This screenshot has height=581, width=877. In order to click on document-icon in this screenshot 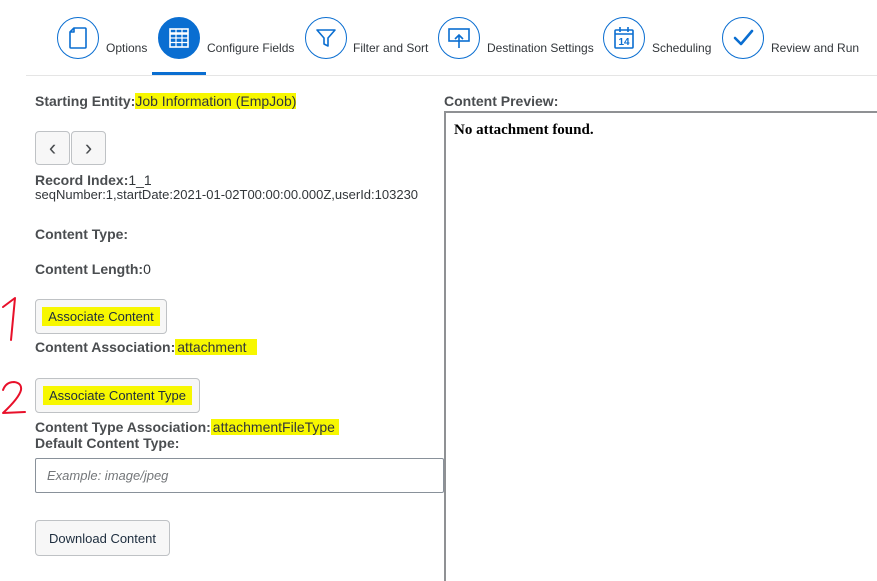, I will do `click(78, 38)`.